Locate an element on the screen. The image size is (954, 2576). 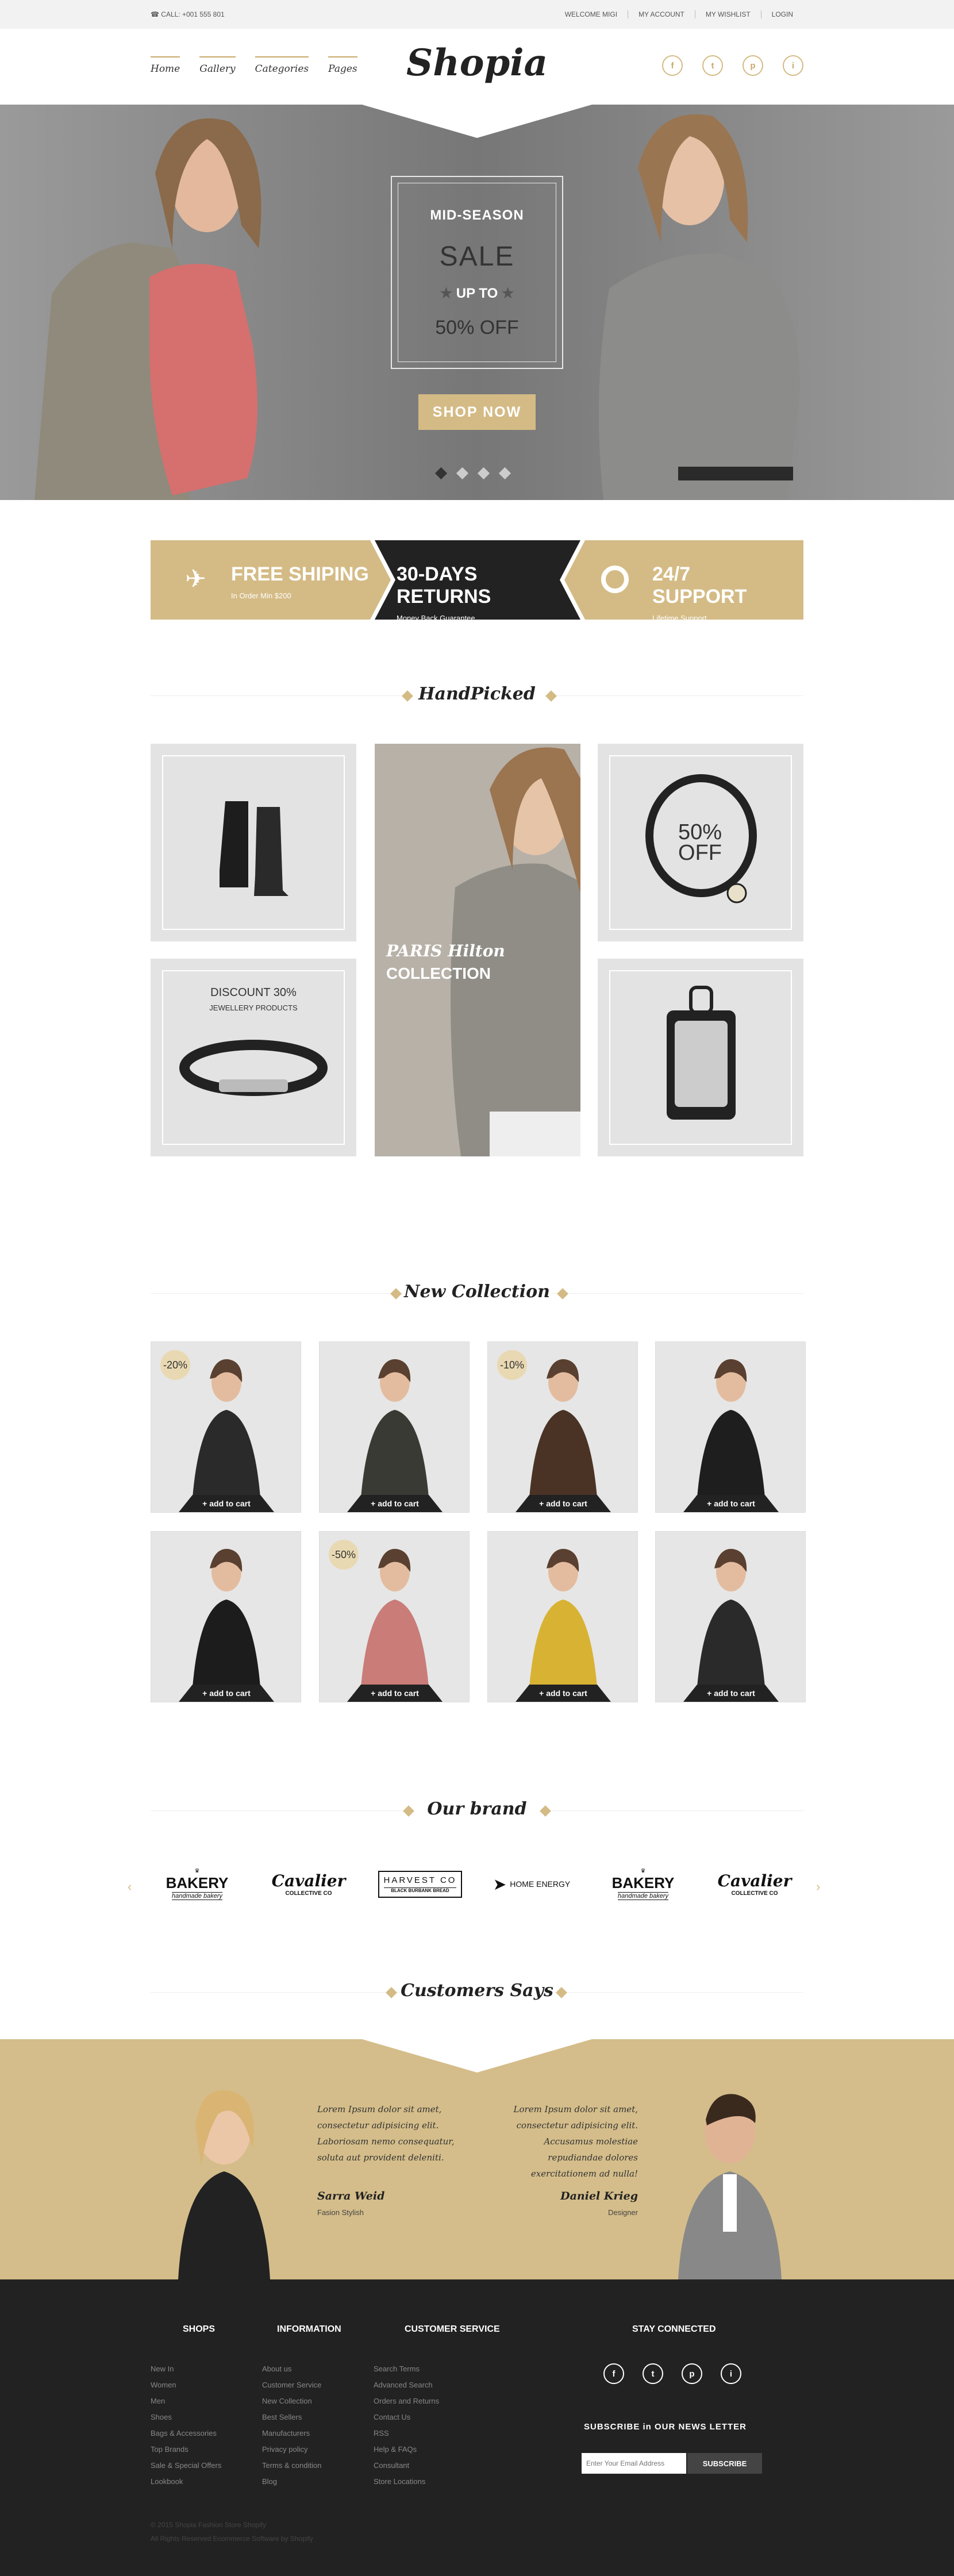
footer-info-link: New Collection is located at coordinates (291, 2401).